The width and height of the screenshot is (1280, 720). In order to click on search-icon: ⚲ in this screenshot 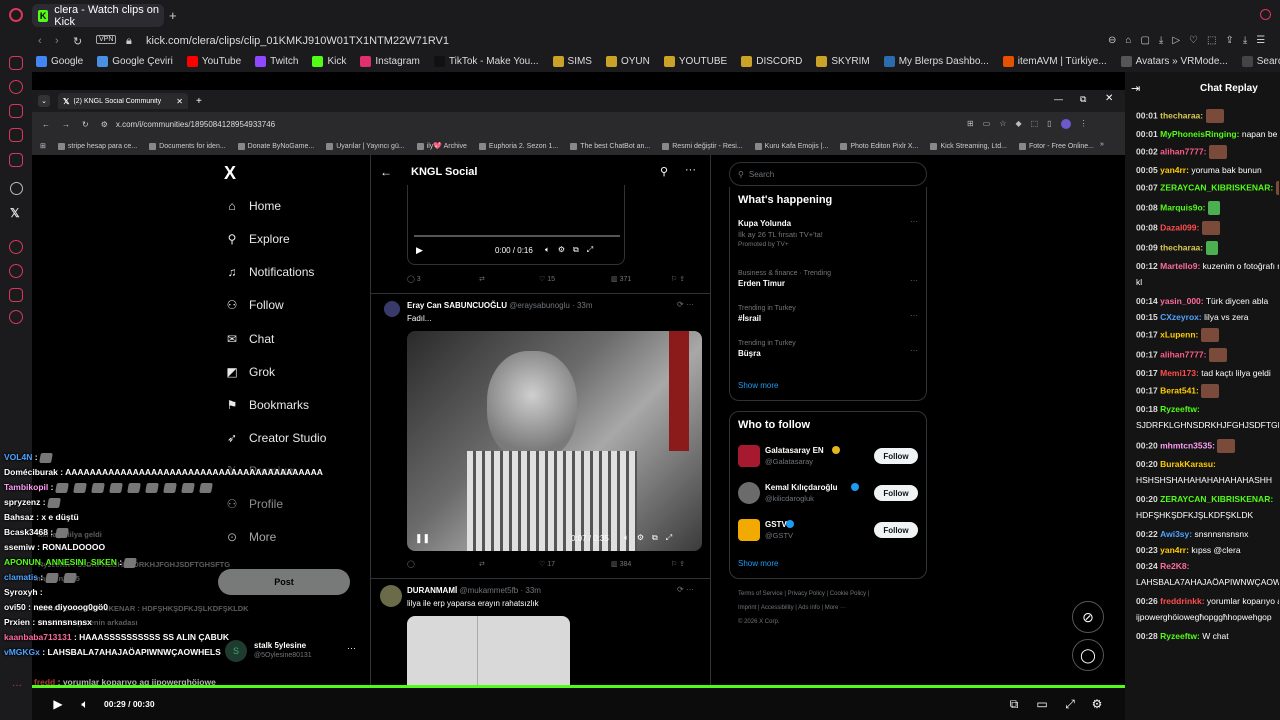, I will do `click(664, 171)`.